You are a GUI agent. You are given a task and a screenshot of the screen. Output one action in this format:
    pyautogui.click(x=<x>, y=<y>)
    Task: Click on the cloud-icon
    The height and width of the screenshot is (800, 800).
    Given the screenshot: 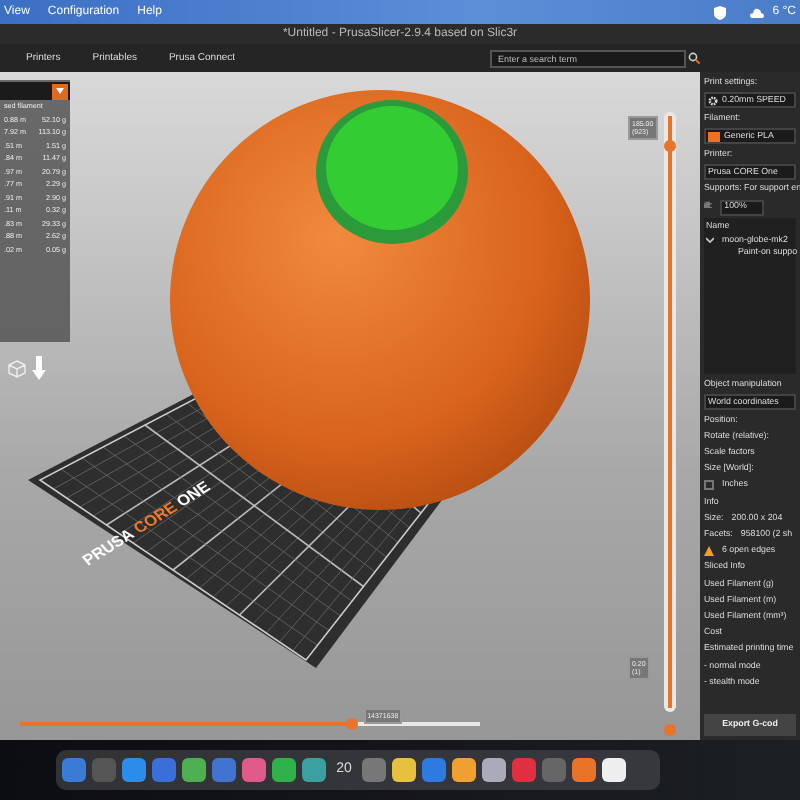 What is the action you would take?
    pyautogui.click(x=757, y=12)
    